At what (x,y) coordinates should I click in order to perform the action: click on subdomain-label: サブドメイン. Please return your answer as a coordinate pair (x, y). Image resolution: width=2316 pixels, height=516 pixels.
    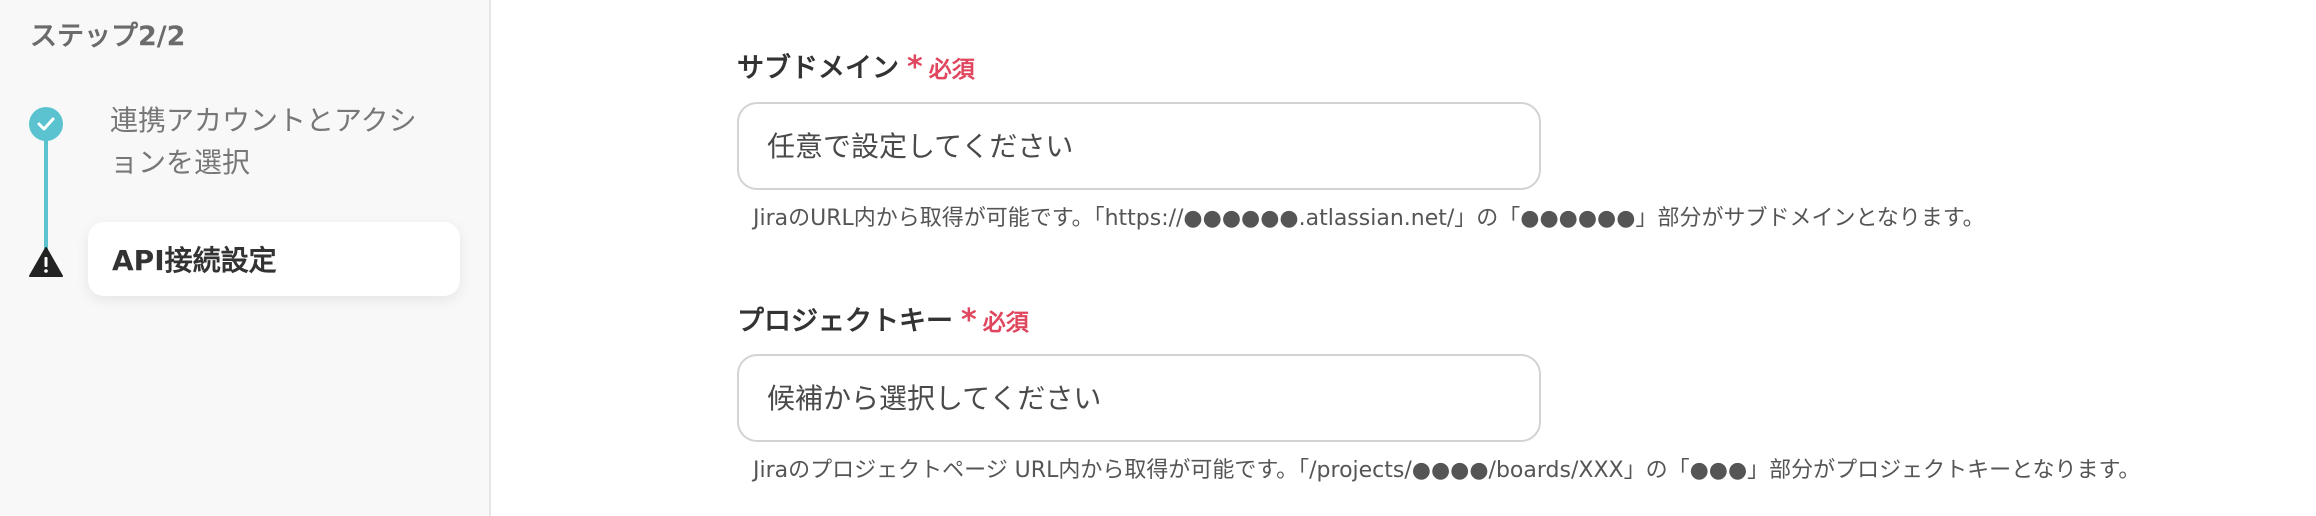
    Looking at the image, I should click on (818, 68).